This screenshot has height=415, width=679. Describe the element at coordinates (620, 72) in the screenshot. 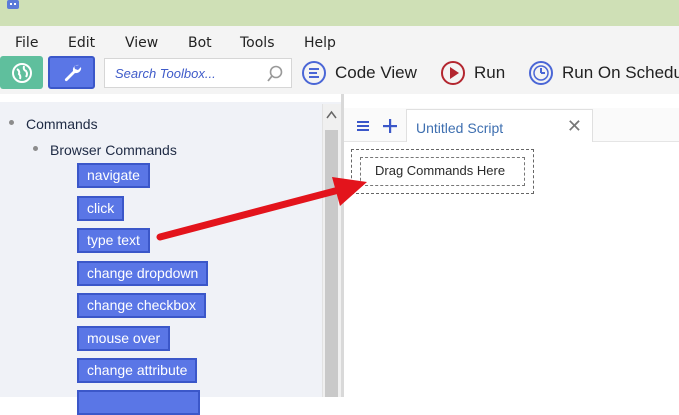

I see `run-on-schedule-label: Run On Schedu` at that location.